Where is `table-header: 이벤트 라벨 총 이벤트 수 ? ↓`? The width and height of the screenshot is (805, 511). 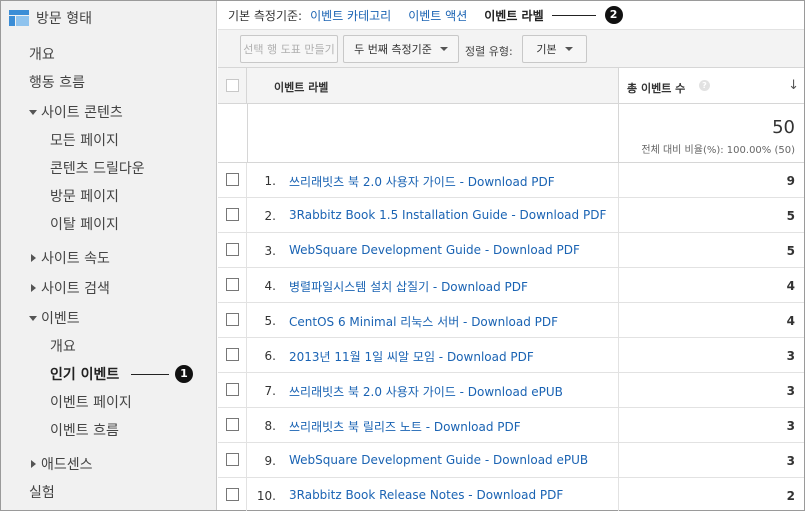 table-header: 이벤트 라벨 총 이벤트 수 ? ↓ is located at coordinates (511, 85).